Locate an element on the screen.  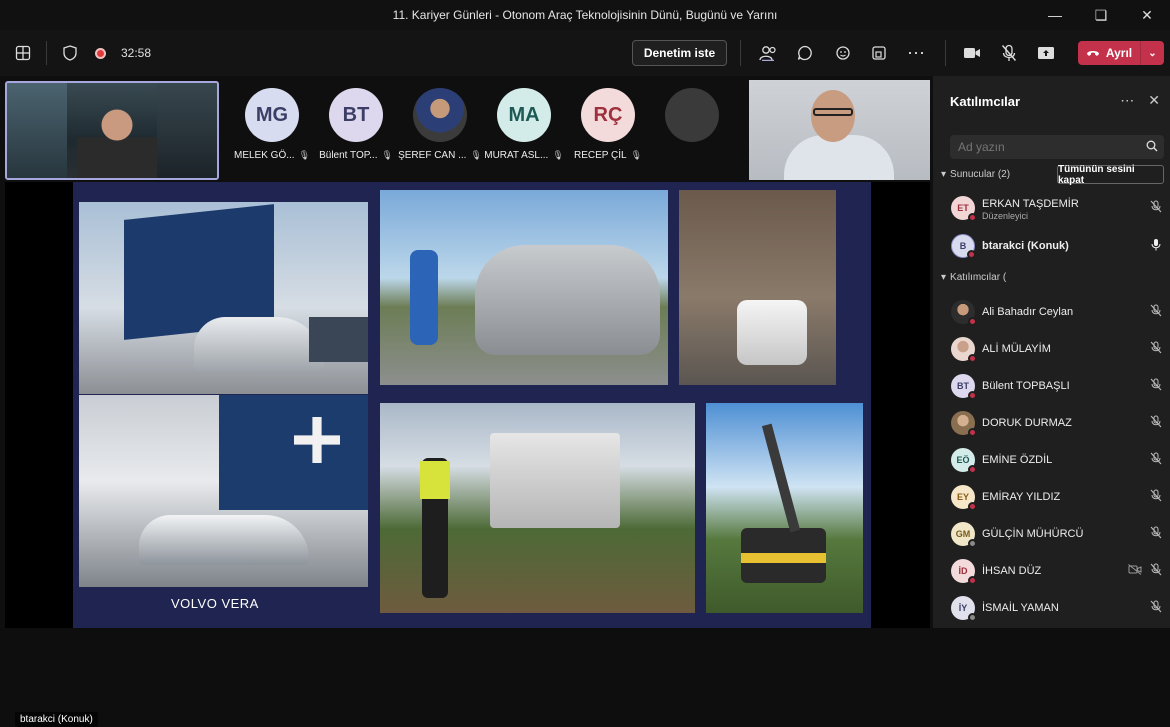
delivery-pod-body is located at coordinates (567, 300).